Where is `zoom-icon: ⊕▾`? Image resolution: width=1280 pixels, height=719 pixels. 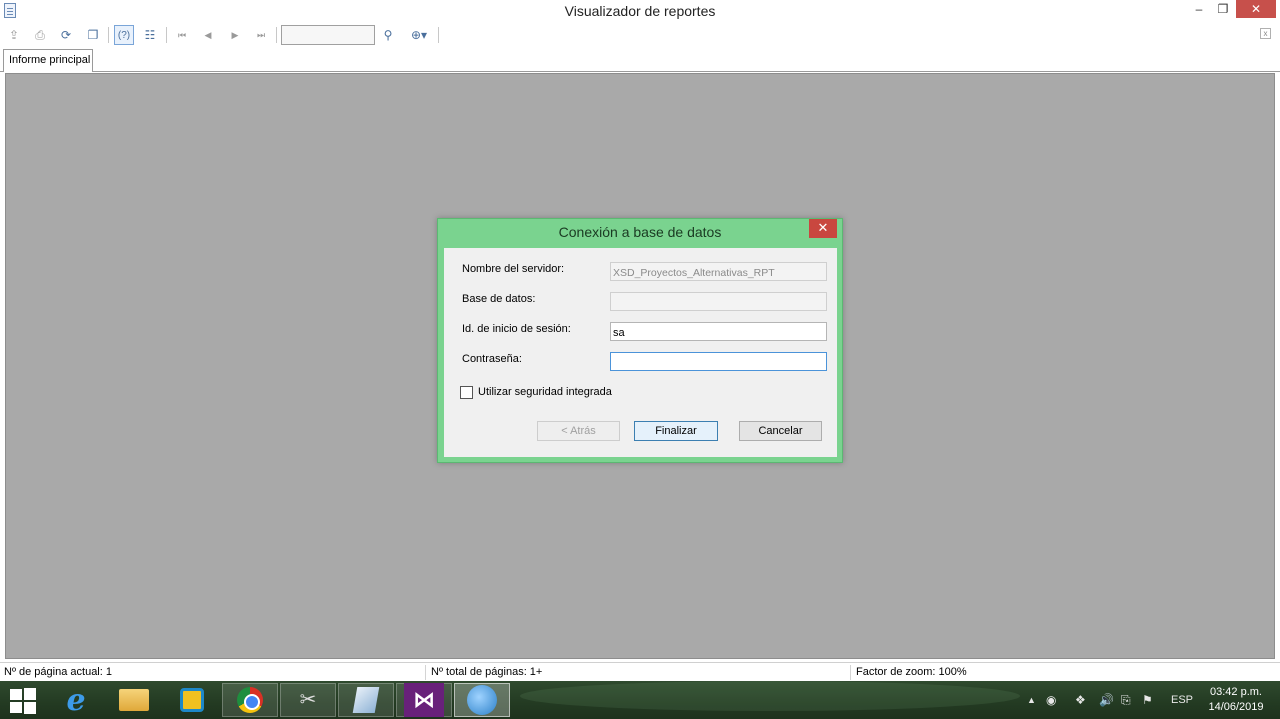 zoom-icon: ⊕▾ is located at coordinates (419, 35).